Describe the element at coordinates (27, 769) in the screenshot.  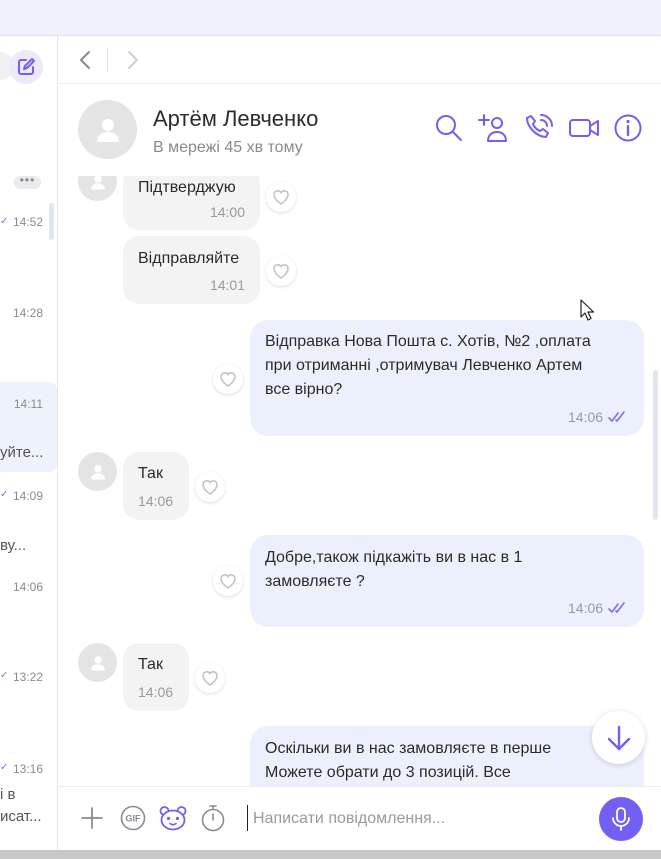
I see `chat-time: 13:16` at that location.